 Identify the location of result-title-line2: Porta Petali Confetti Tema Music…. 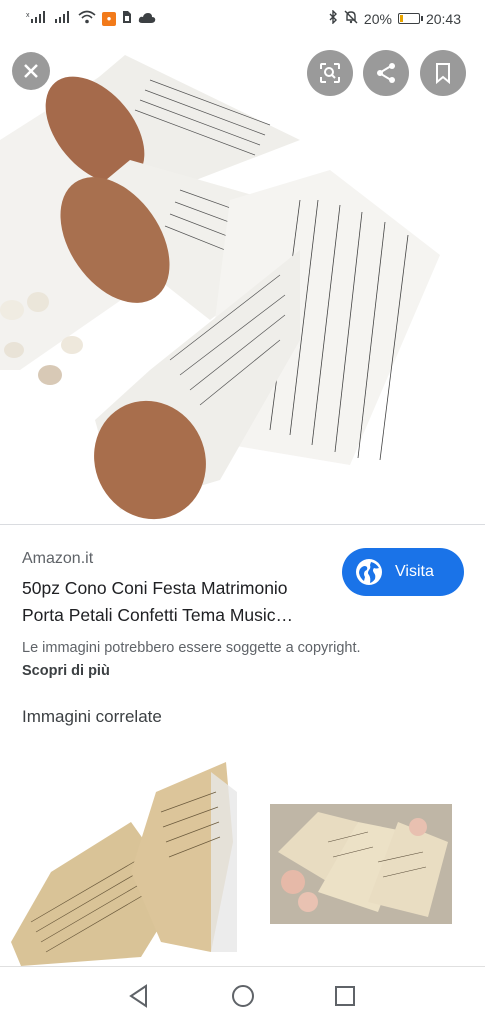
(158, 615).